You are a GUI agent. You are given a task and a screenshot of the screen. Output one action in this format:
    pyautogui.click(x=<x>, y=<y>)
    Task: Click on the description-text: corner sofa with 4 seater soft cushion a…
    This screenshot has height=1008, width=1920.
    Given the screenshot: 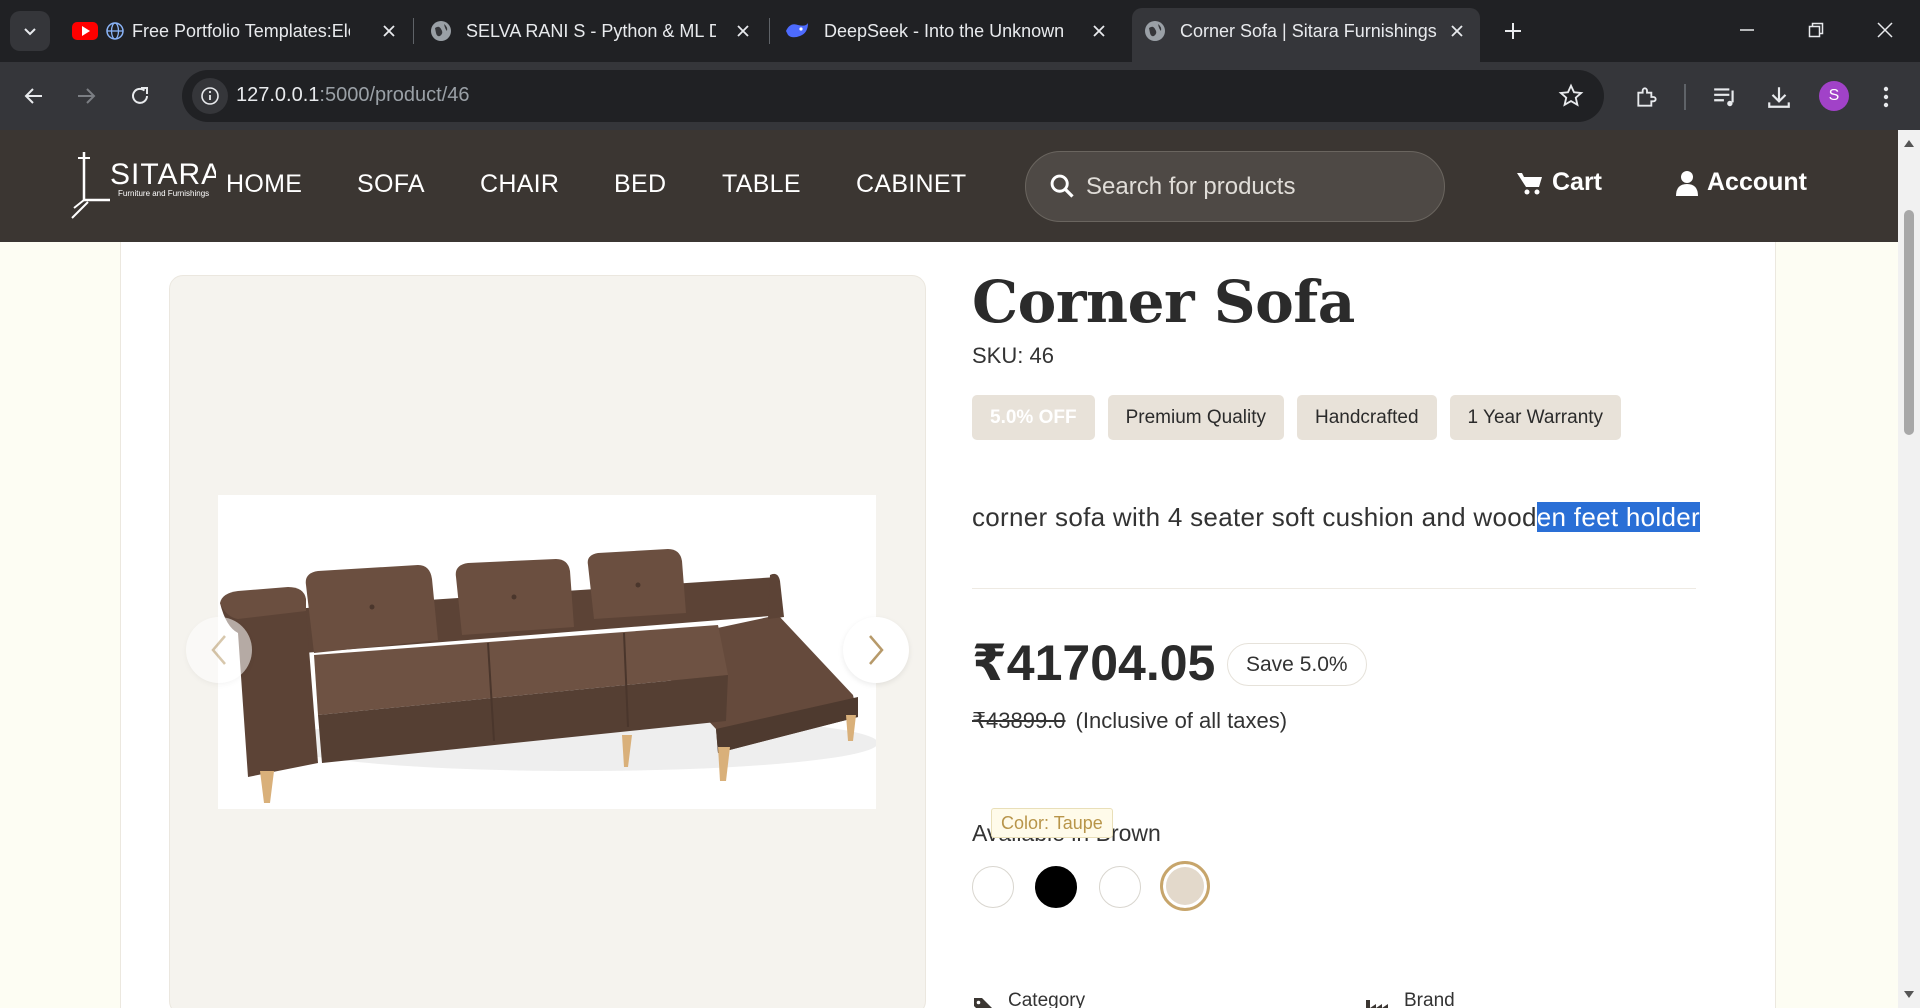 What is the action you would take?
    pyautogui.click(x=1254, y=517)
    